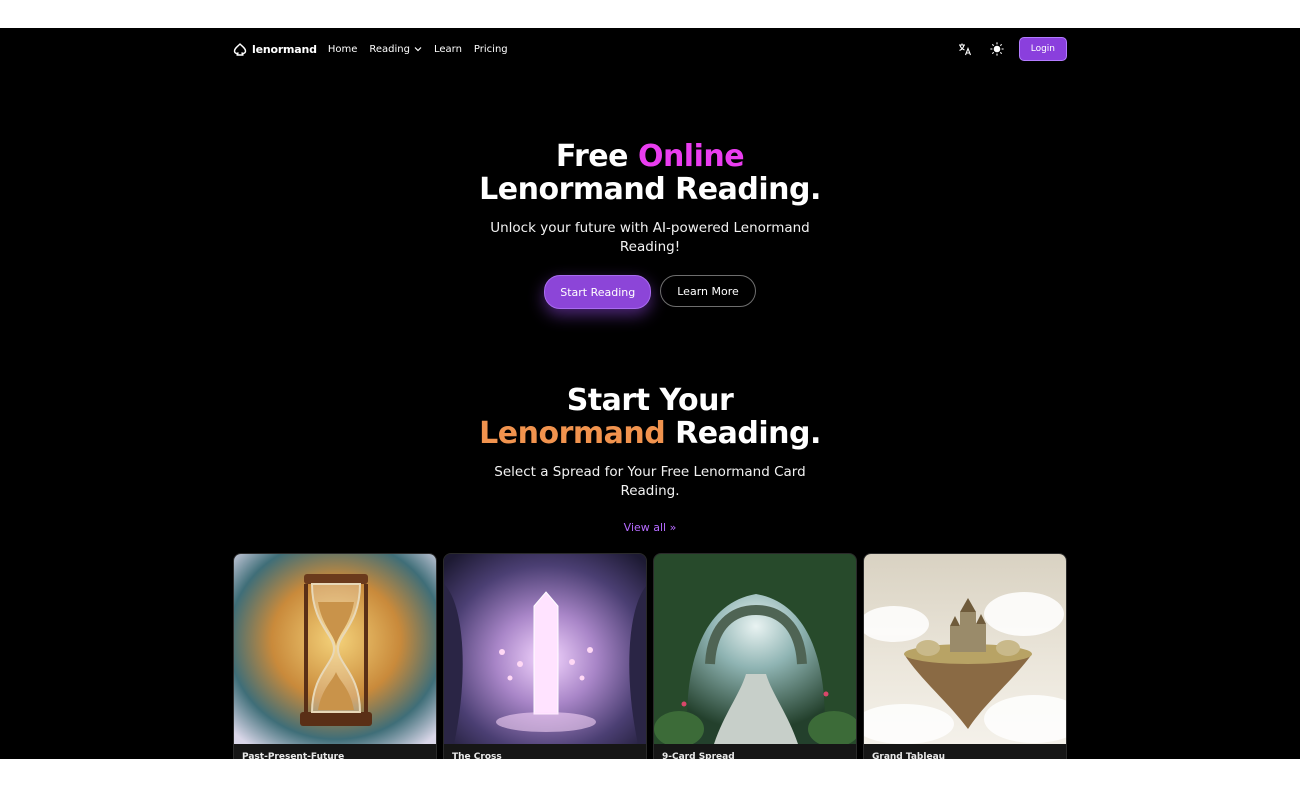 This screenshot has width=1300, height=788. Describe the element at coordinates (572, 433) in the screenshot. I see `spreads-title-accent: Lenormand` at that location.